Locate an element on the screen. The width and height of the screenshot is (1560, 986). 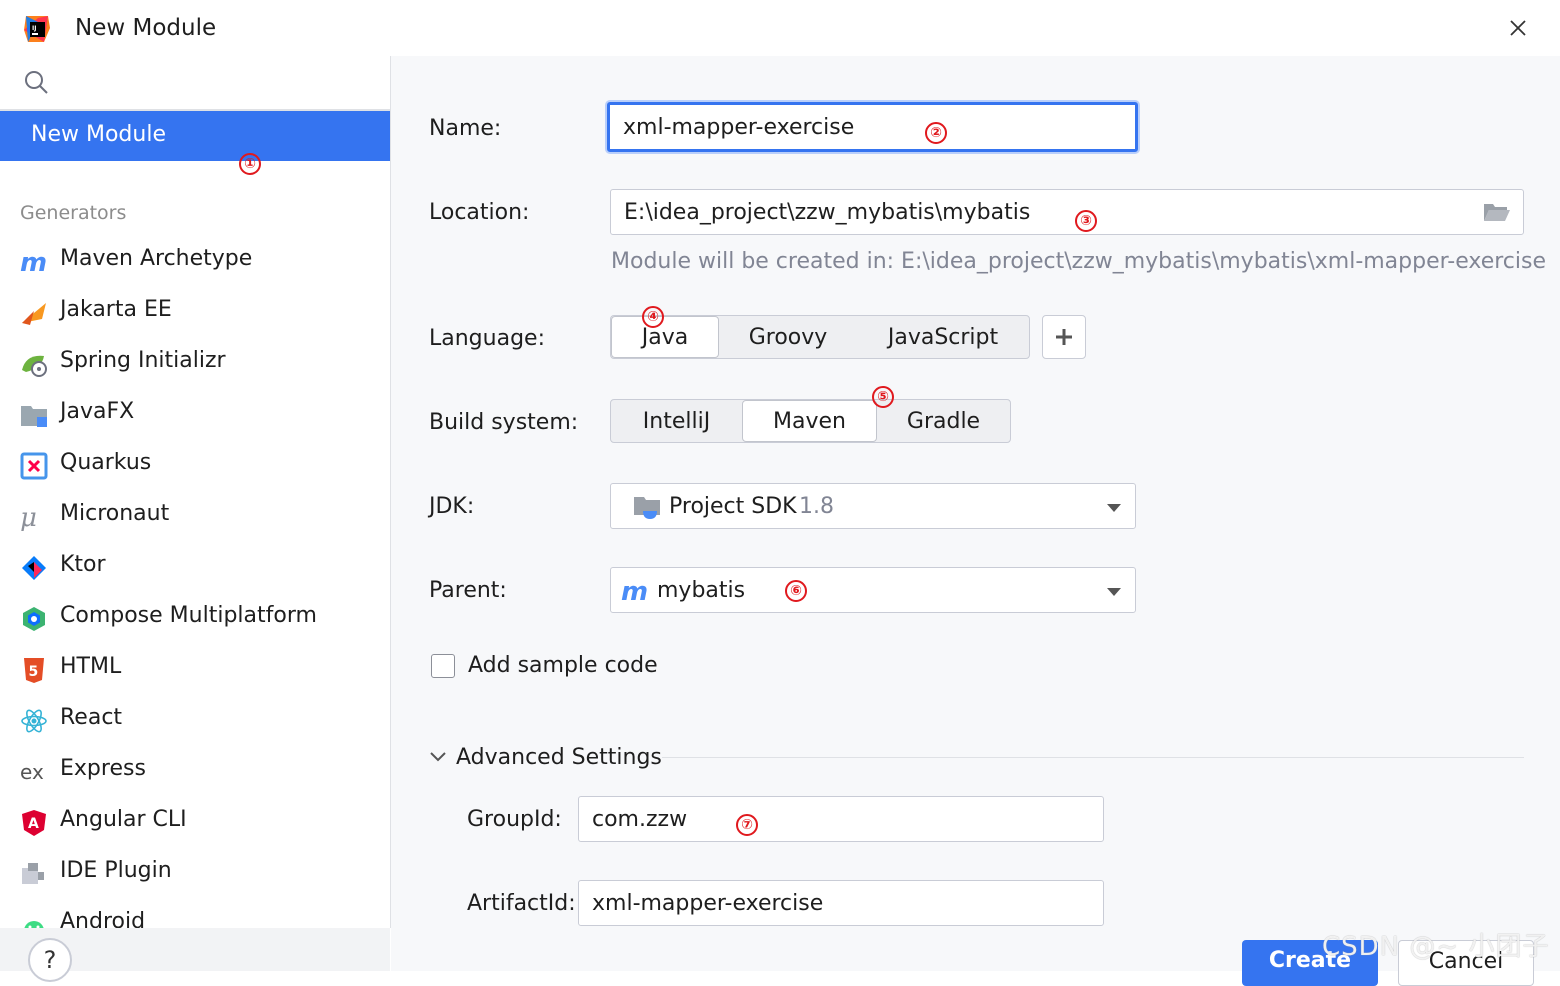
close-icon is located at coordinates (1518, 28).